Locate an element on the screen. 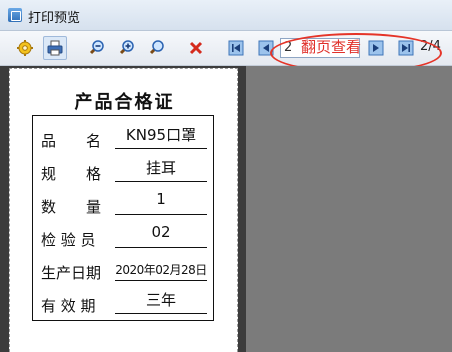 The image size is (452, 352). row-production-date: 生产日期 2020年02月28日 is located at coordinates (124, 270).